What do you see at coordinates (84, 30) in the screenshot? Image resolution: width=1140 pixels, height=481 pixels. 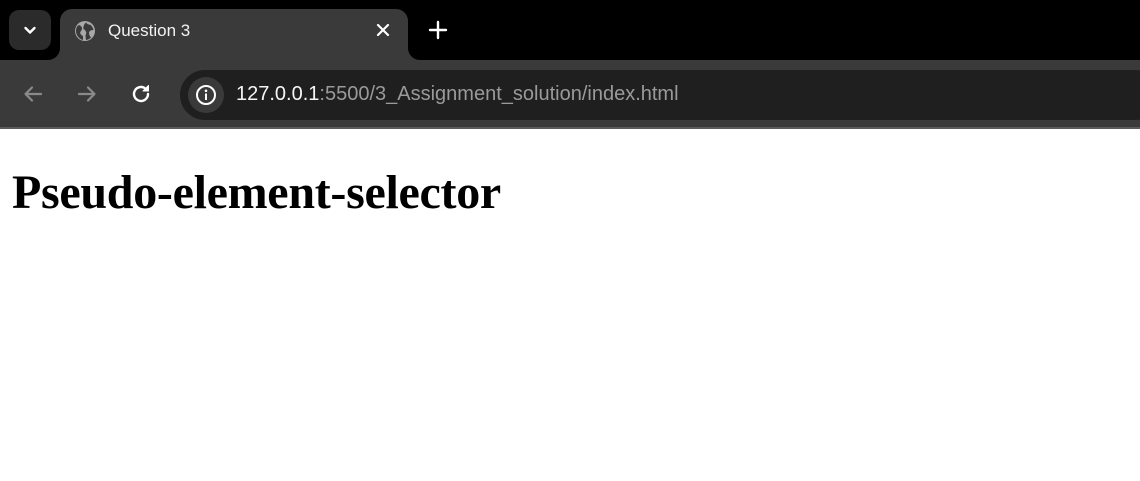 I see `globe-icon` at bounding box center [84, 30].